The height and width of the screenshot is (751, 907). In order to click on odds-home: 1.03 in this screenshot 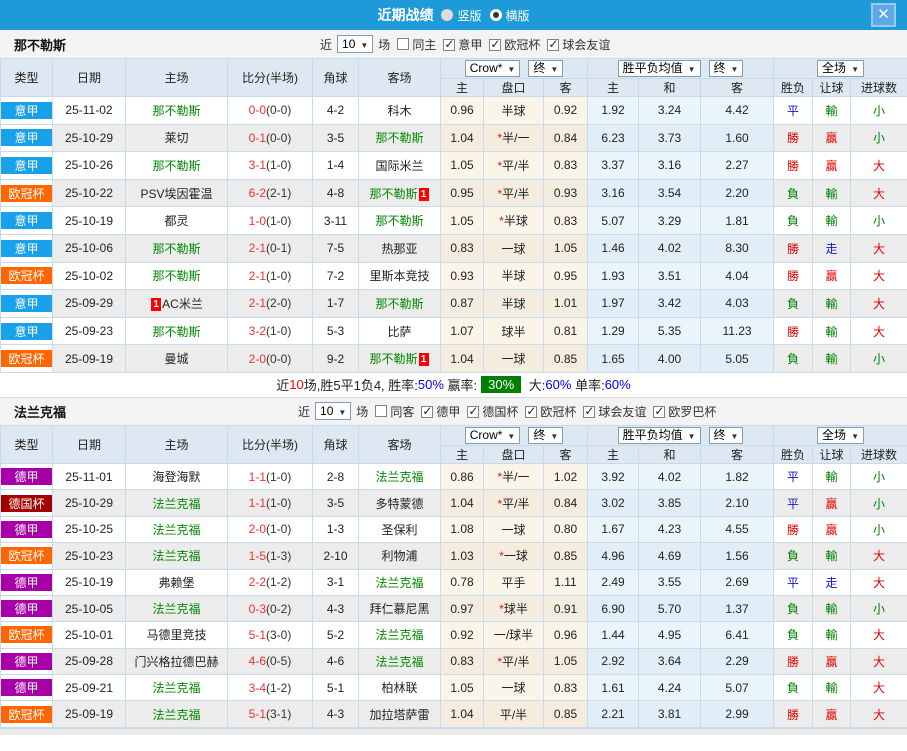, I will do `click(462, 556)`.